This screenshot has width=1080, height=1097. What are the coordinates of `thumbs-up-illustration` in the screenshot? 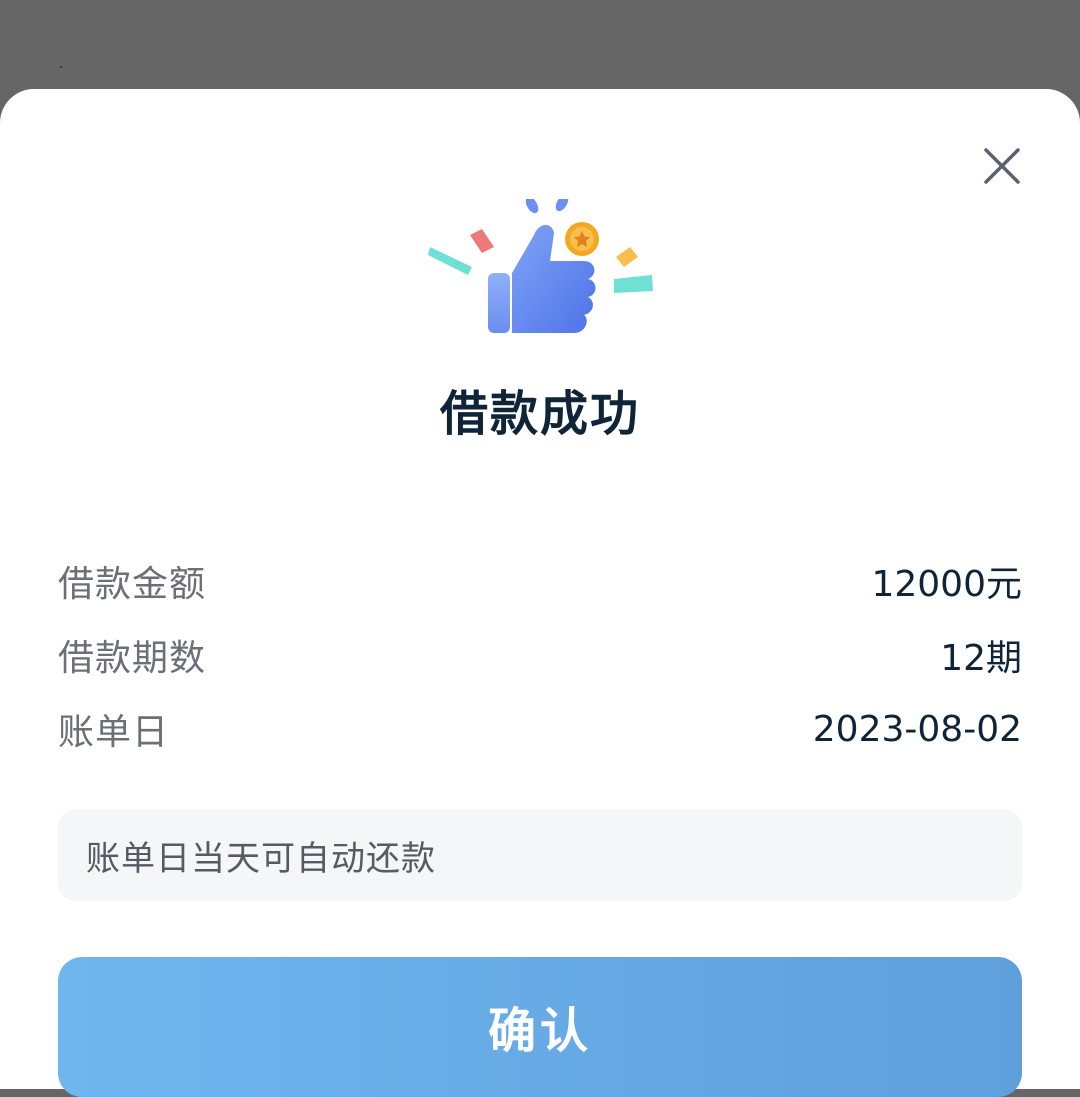 It's located at (540, 269).